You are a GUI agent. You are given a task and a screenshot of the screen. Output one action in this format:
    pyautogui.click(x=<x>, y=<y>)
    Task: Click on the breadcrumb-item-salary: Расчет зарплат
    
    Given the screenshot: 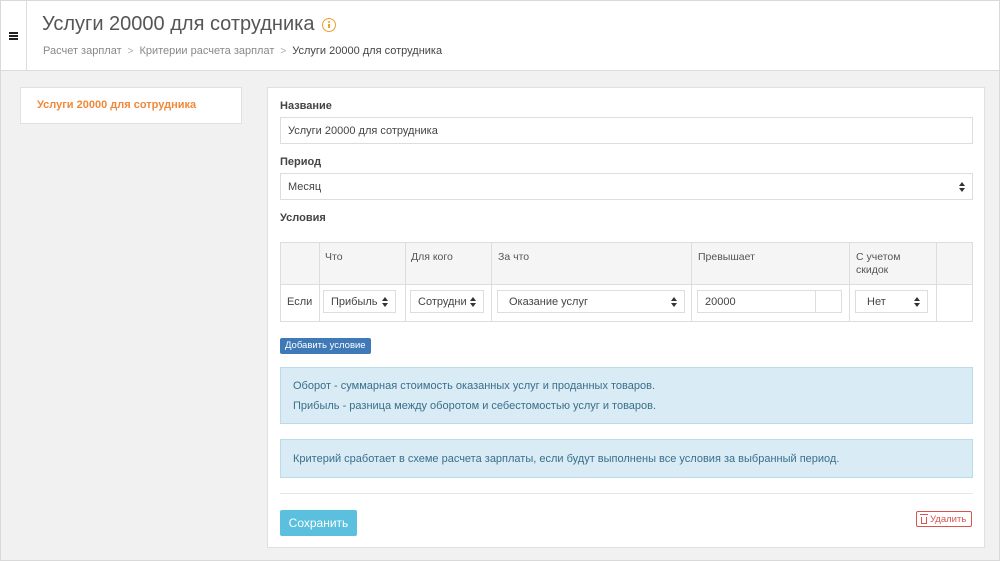 What is the action you would take?
    pyautogui.click(x=82, y=51)
    